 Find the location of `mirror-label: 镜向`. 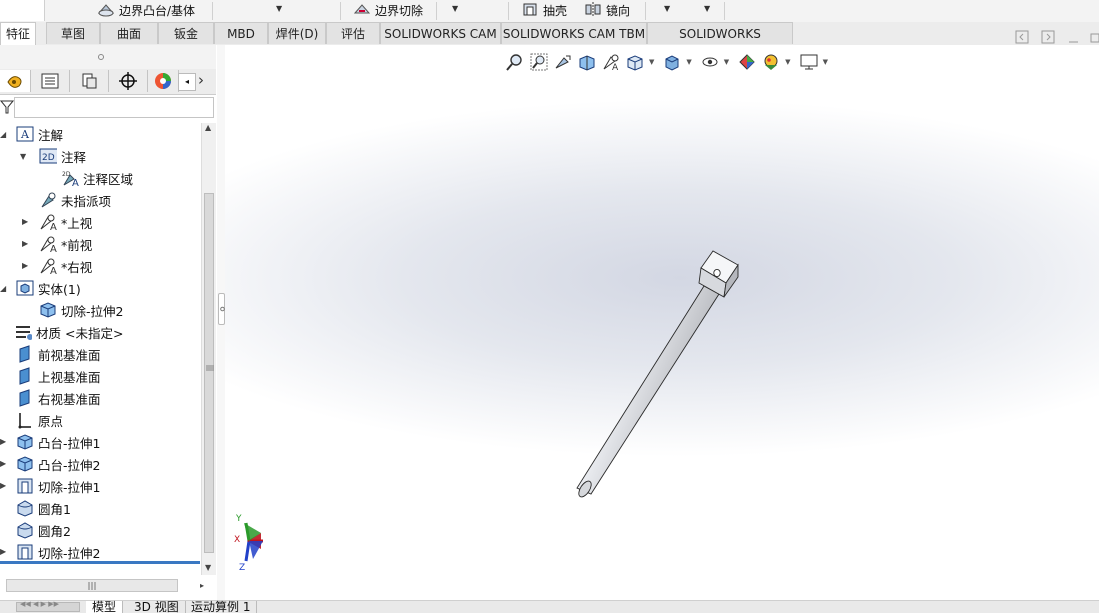

mirror-label: 镜向 is located at coordinates (618, 10).